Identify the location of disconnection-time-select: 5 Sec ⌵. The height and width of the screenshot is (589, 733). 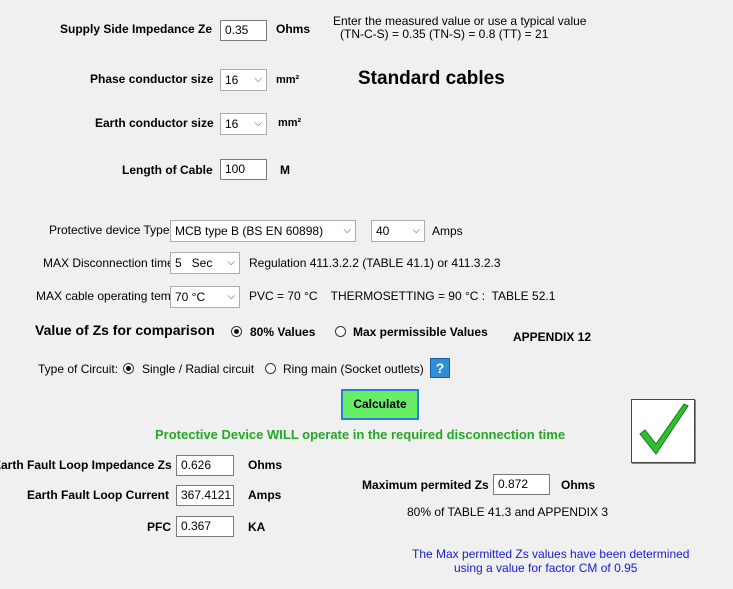
(205, 263).